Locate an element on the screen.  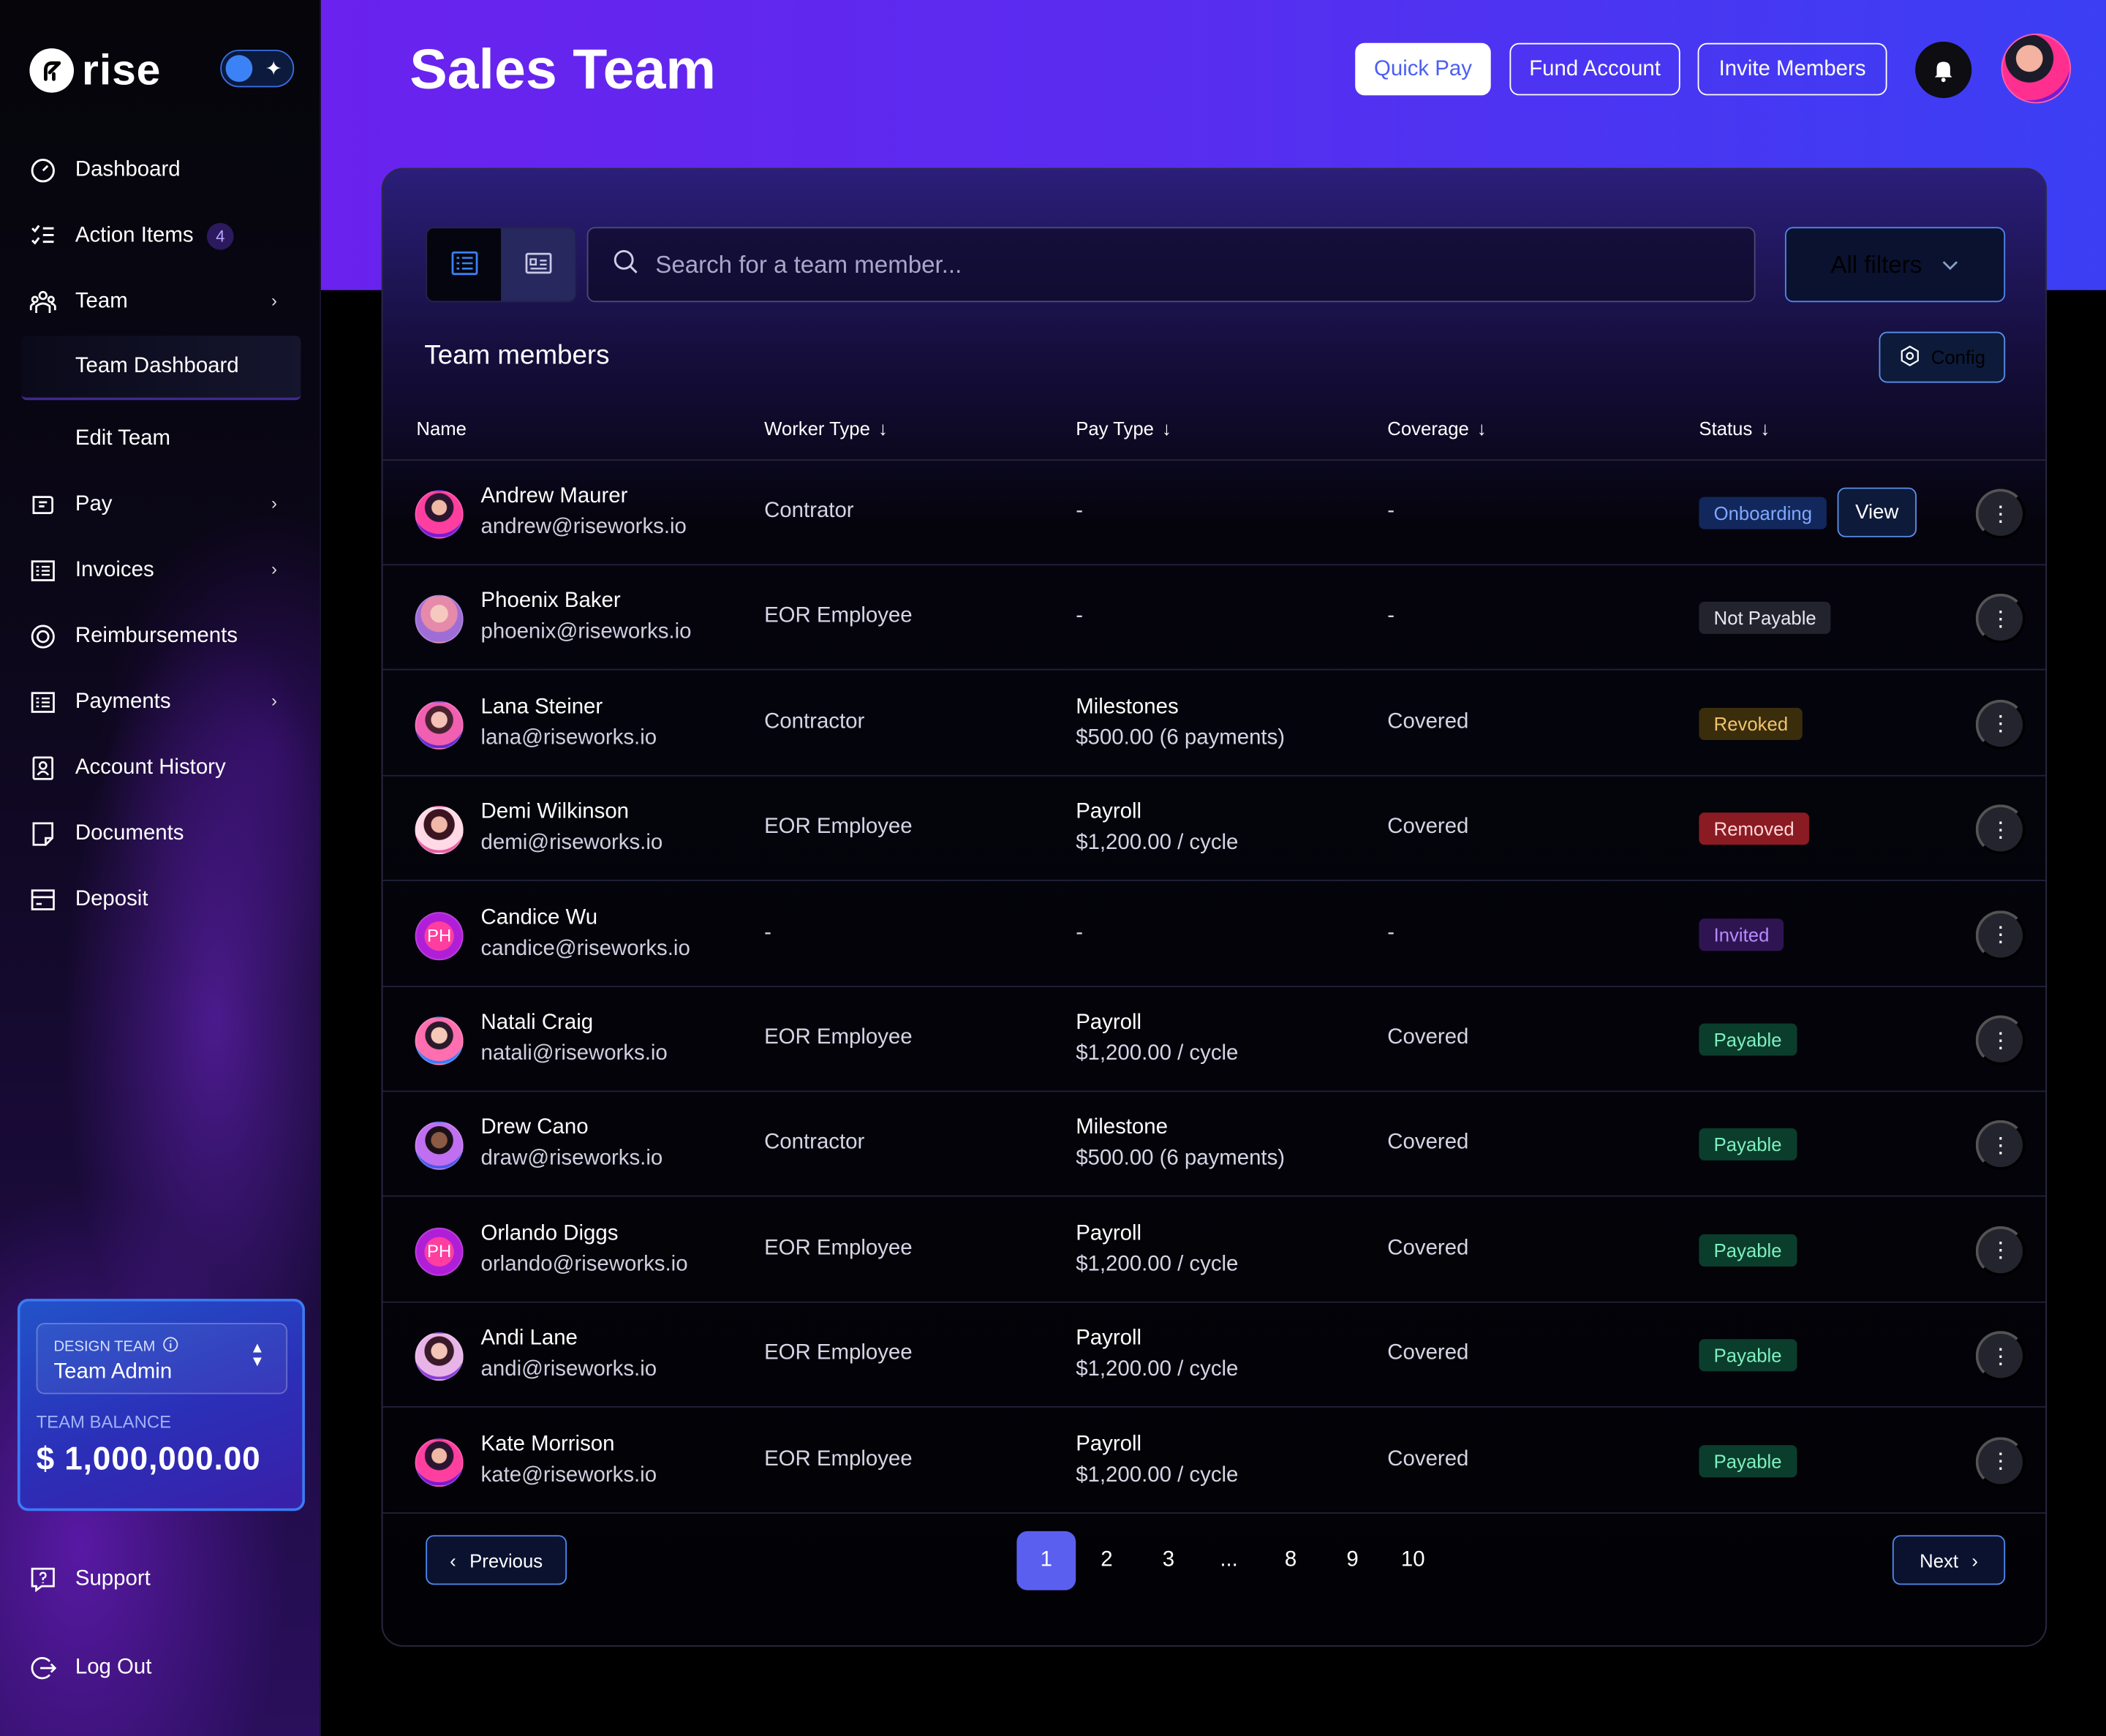
chevron-right-icon: › is located at coordinates (274, 569).